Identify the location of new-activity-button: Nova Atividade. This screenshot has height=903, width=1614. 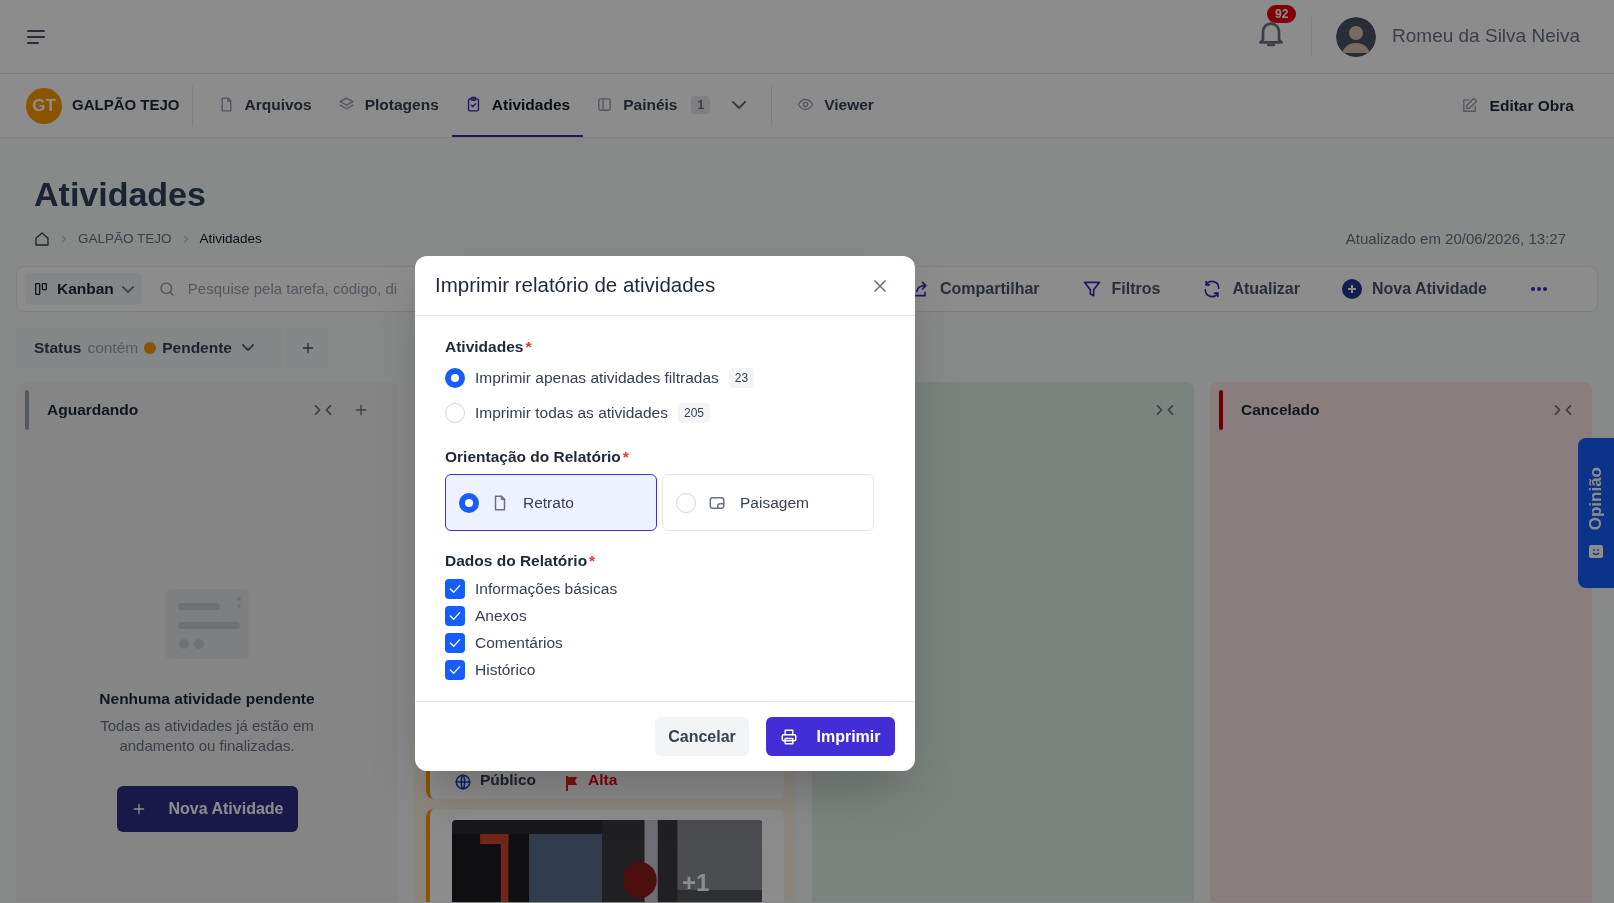
(207, 809).